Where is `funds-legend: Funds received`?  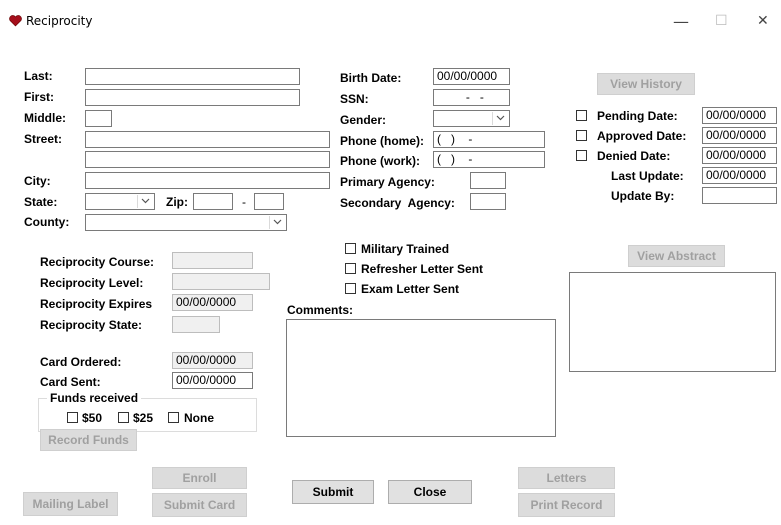 funds-legend: Funds received is located at coordinates (94, 398).